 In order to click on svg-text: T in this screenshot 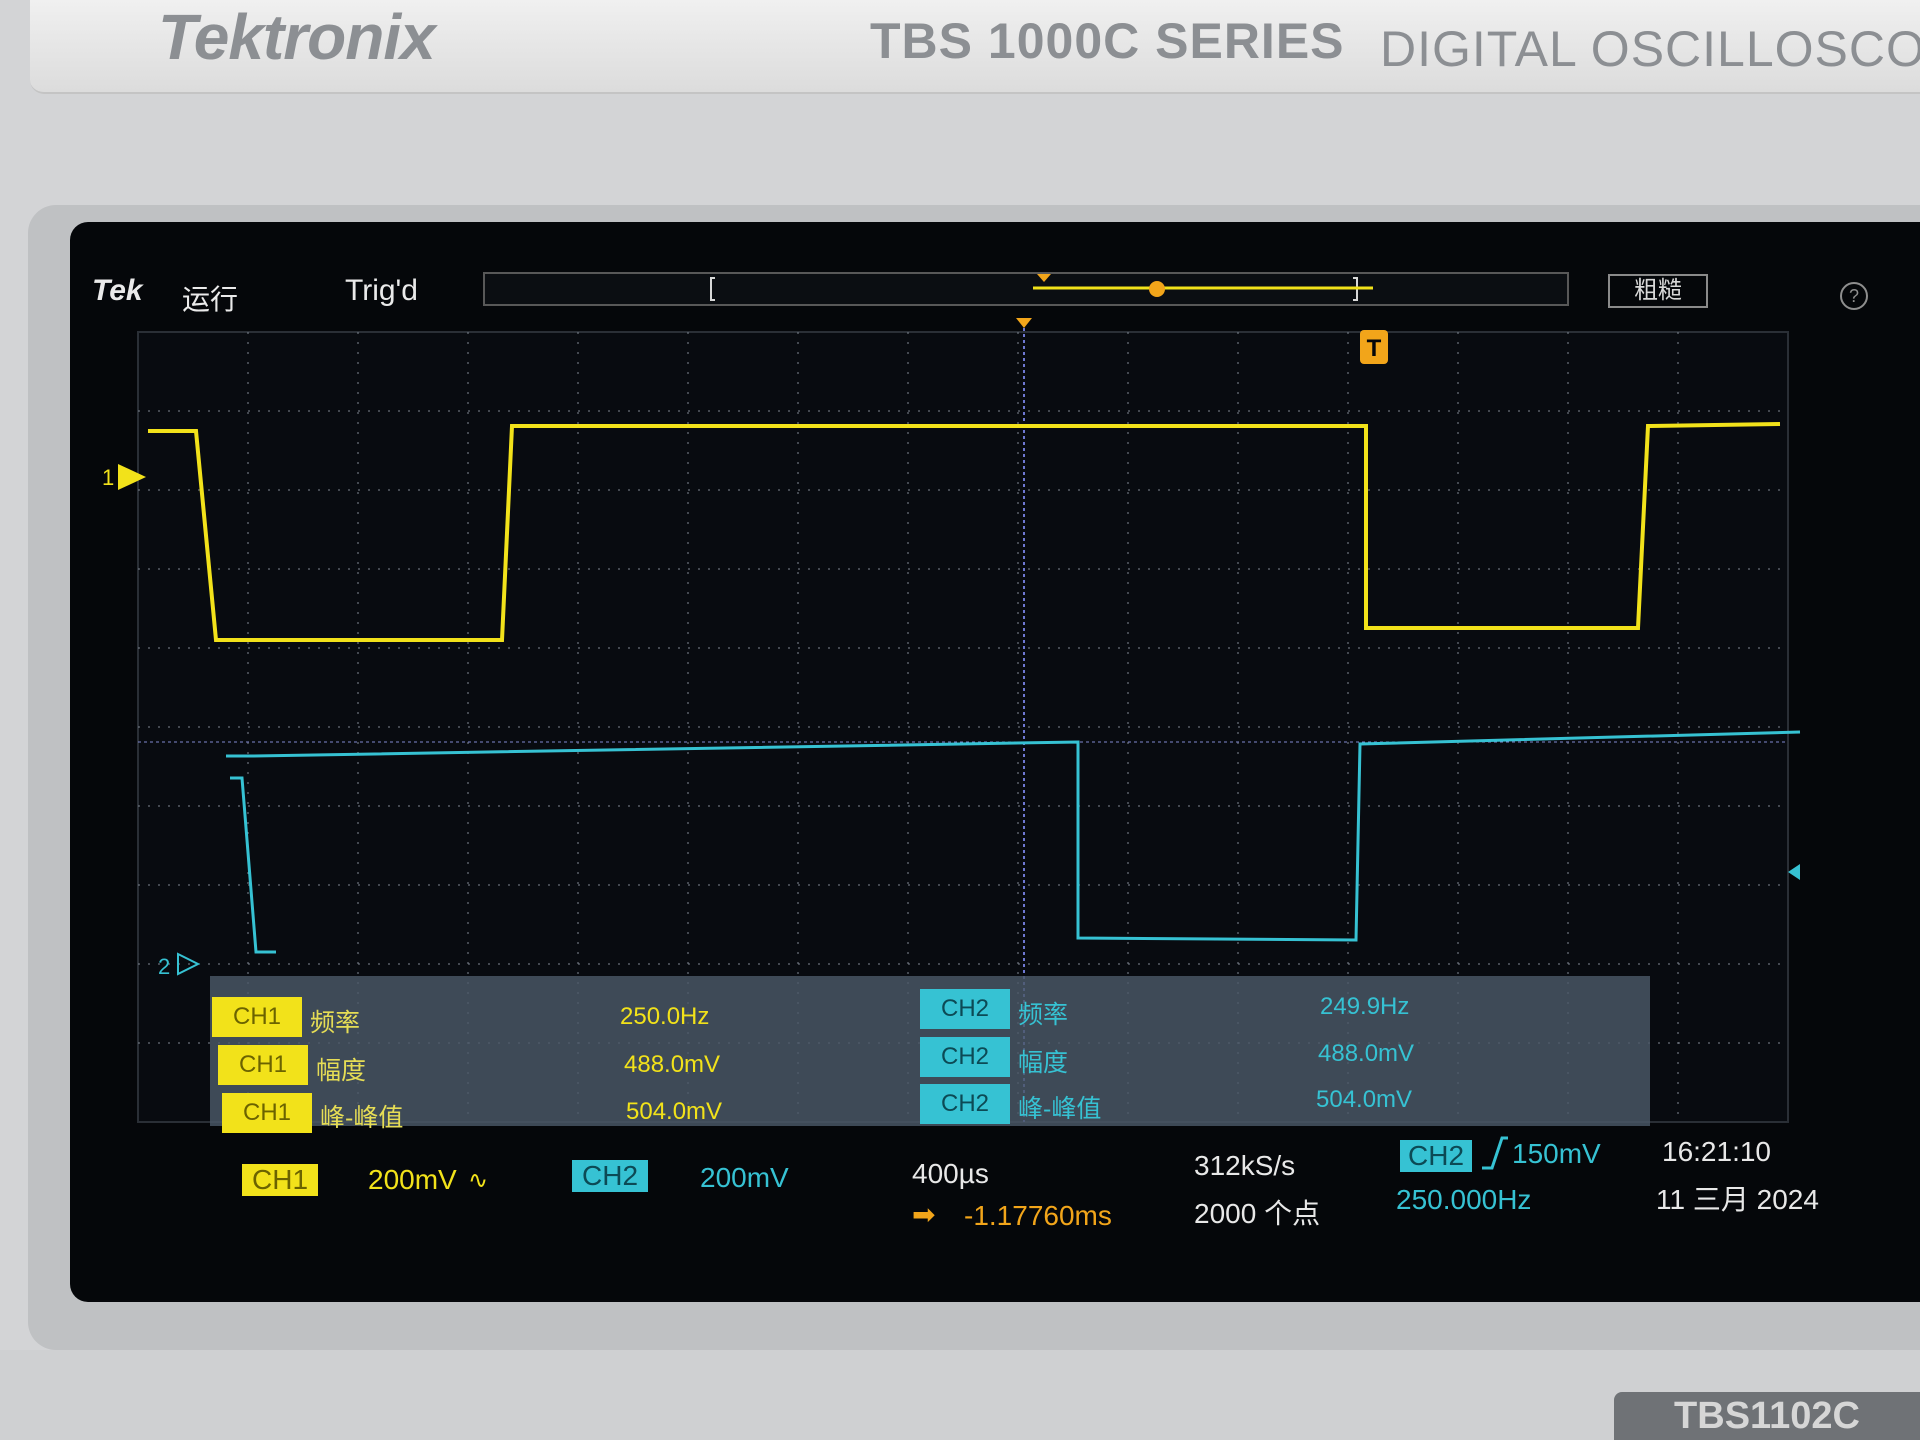, I will do `click(1374, 348)`.